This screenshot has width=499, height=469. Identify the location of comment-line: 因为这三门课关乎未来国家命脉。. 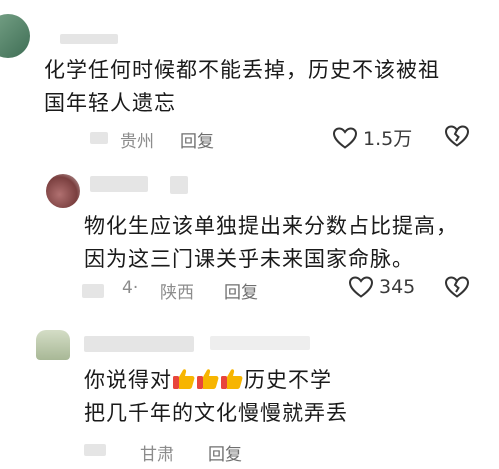
(249, 259).